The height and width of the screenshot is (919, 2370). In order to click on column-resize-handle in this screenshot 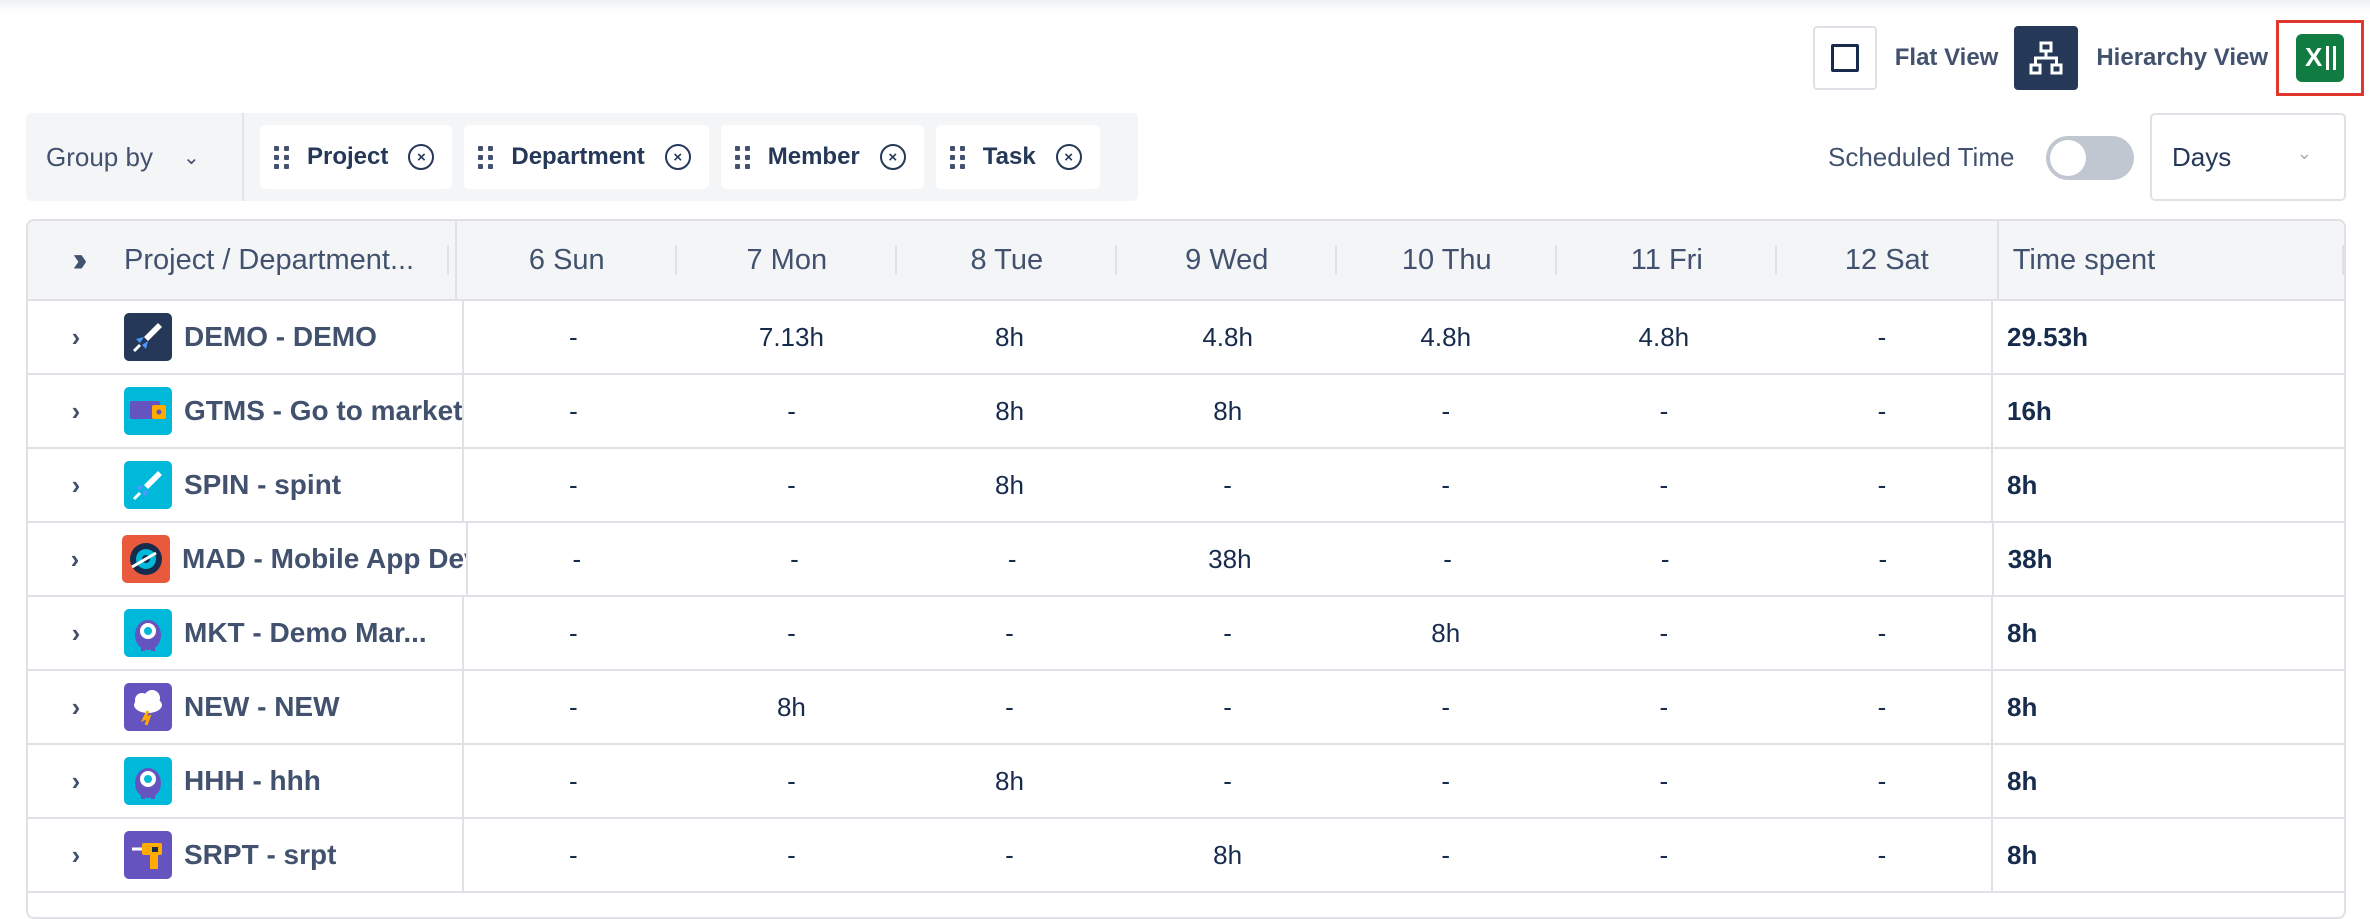, I will do `click(447, 260)`.